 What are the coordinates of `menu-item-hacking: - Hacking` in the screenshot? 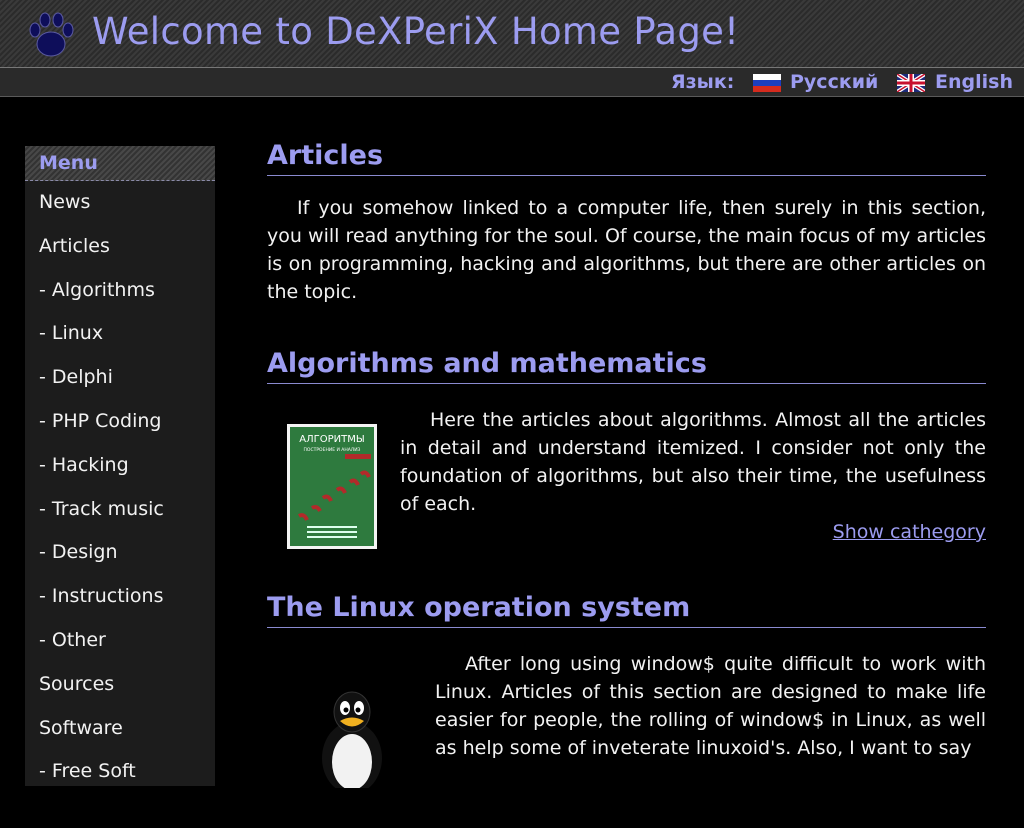 It's located at (120, 466).